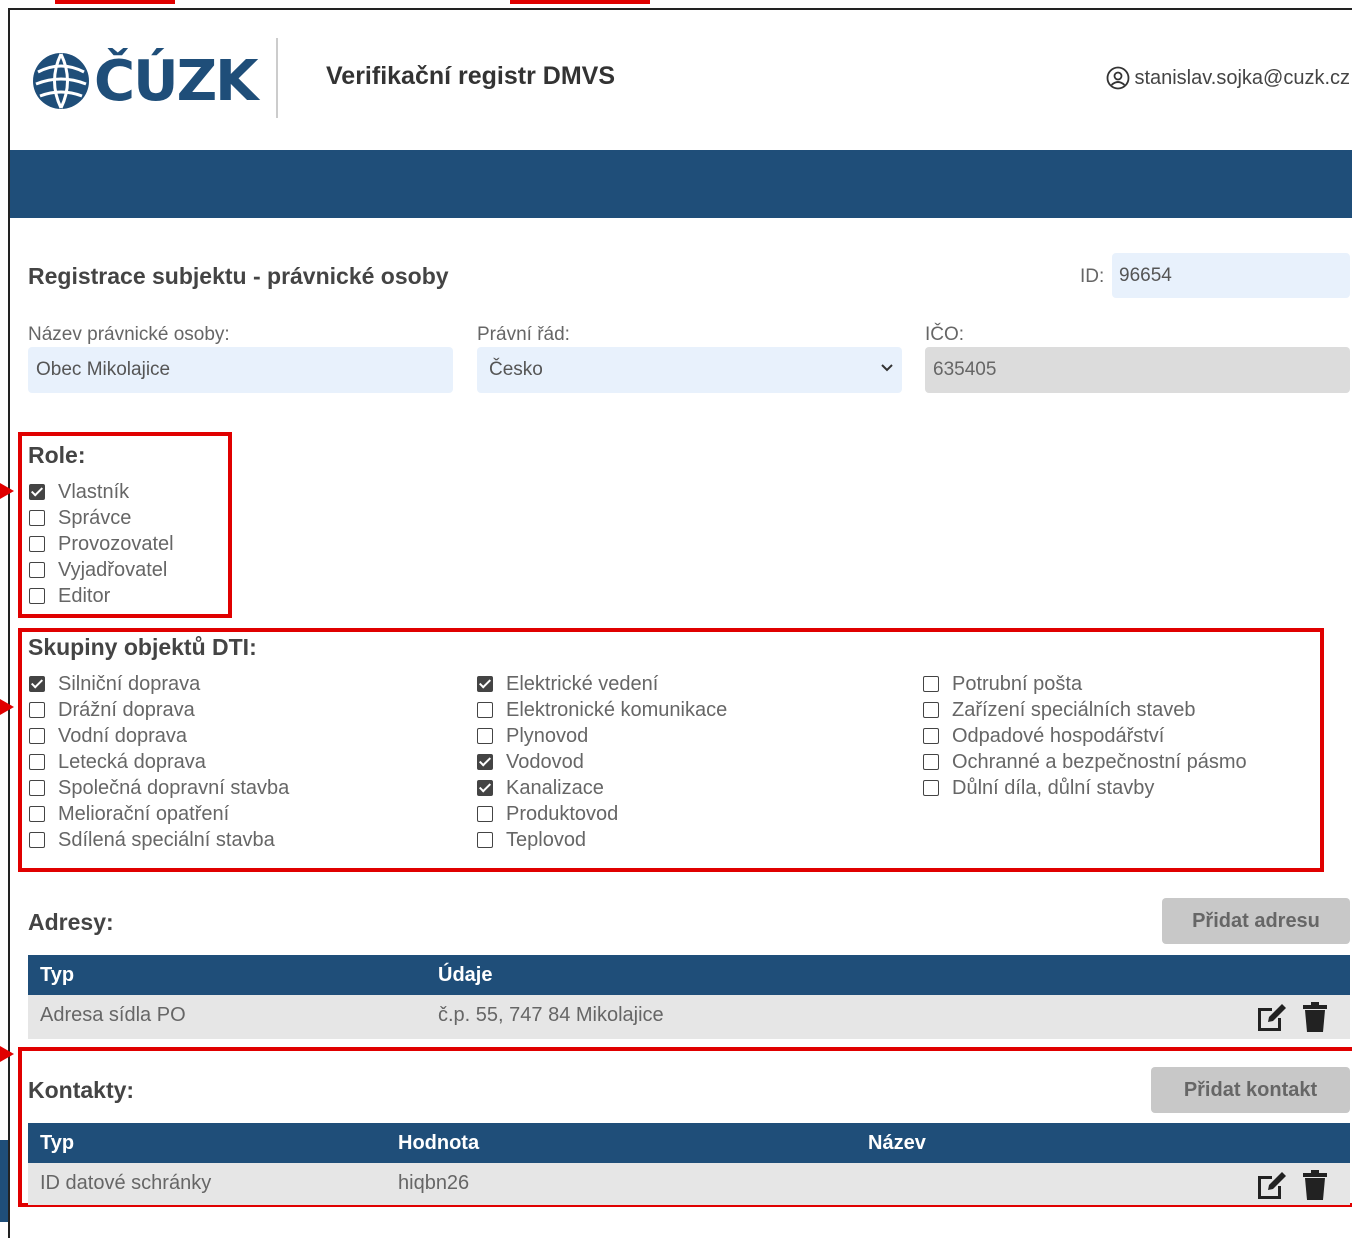  Describe the element at coordinates (94, 491) in the screenshot. I see `role-checkbox-label: Vlastník` at that location.